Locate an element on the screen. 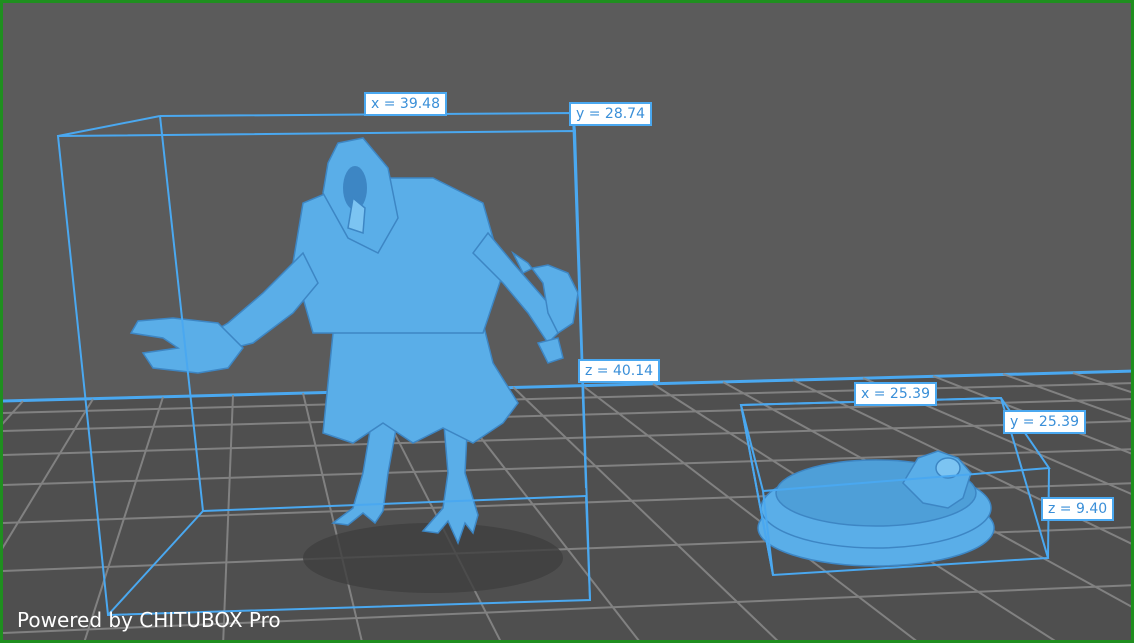  creature-dimension-x-label: x = 39.48 is located at coordinates (405, 104).